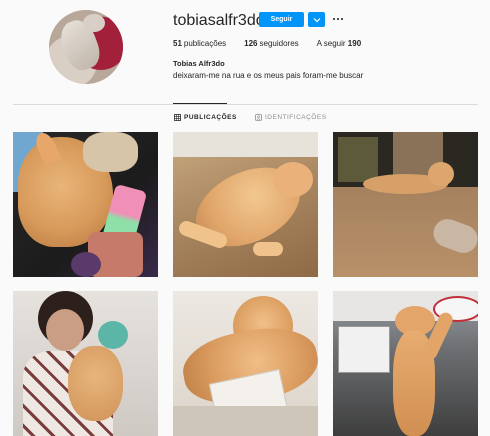 The image size is (490, 436). What do you see at coordinates (245, 104) in the screenshot?
I see `tabs-divider` at bounding box center [245, 104].